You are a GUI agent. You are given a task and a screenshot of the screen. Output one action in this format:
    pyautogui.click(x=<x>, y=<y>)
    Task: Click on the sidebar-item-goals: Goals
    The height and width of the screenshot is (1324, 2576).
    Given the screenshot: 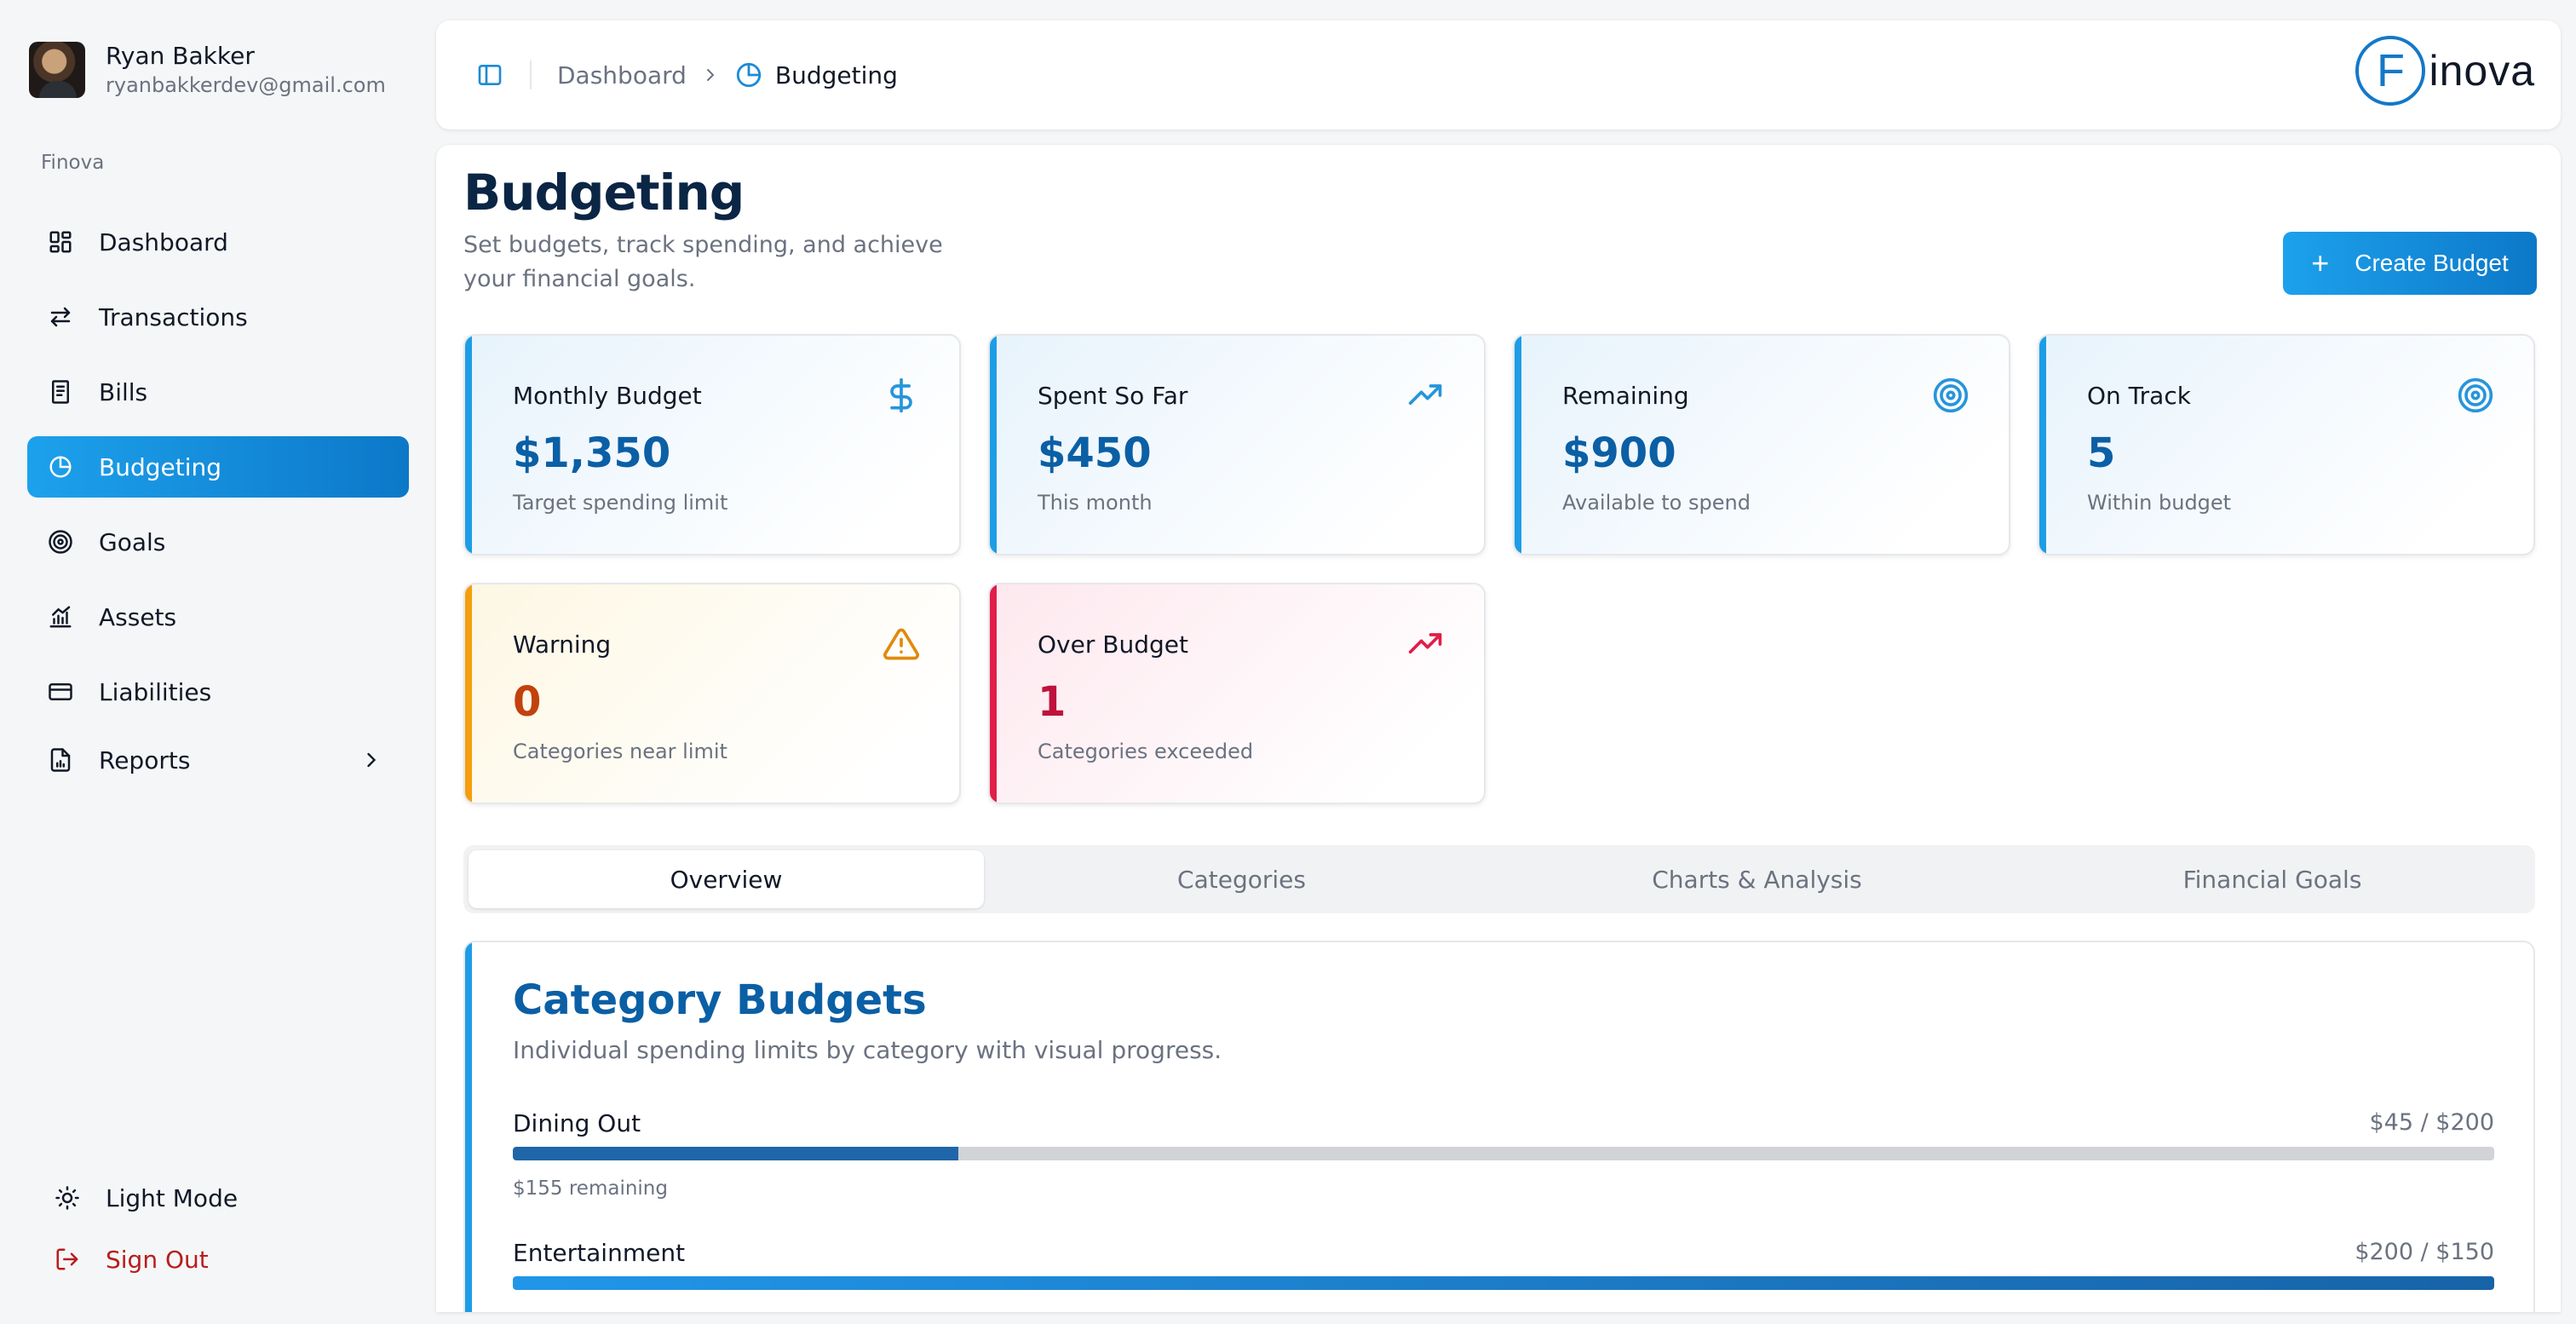 What is the action you would take?
    pyautogui.click(x=218, y=542)
    